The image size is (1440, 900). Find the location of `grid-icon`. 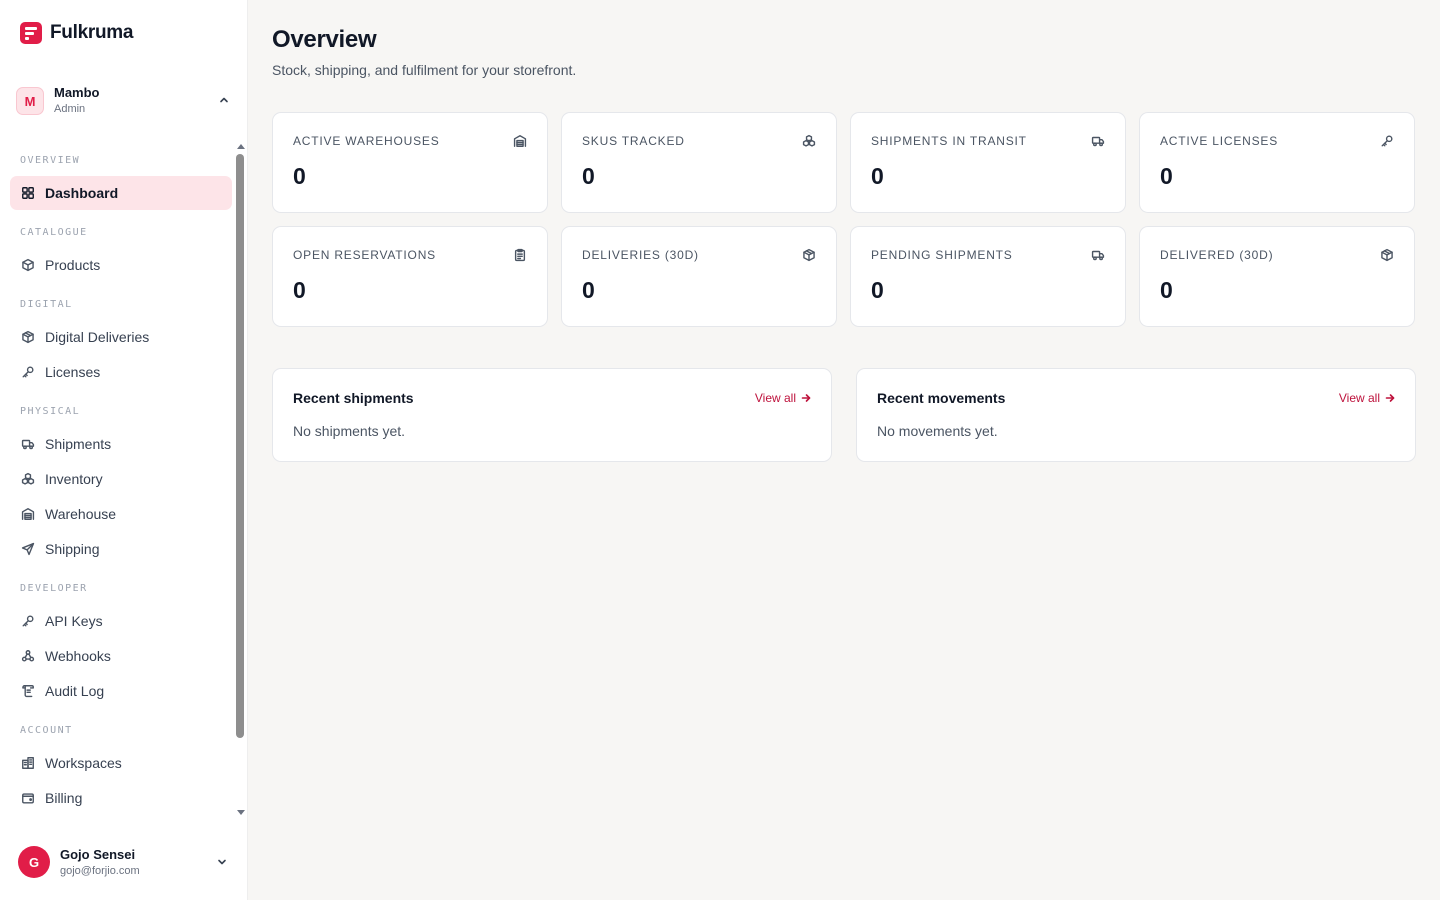

grid-icon is located at coordinates (27, 193).